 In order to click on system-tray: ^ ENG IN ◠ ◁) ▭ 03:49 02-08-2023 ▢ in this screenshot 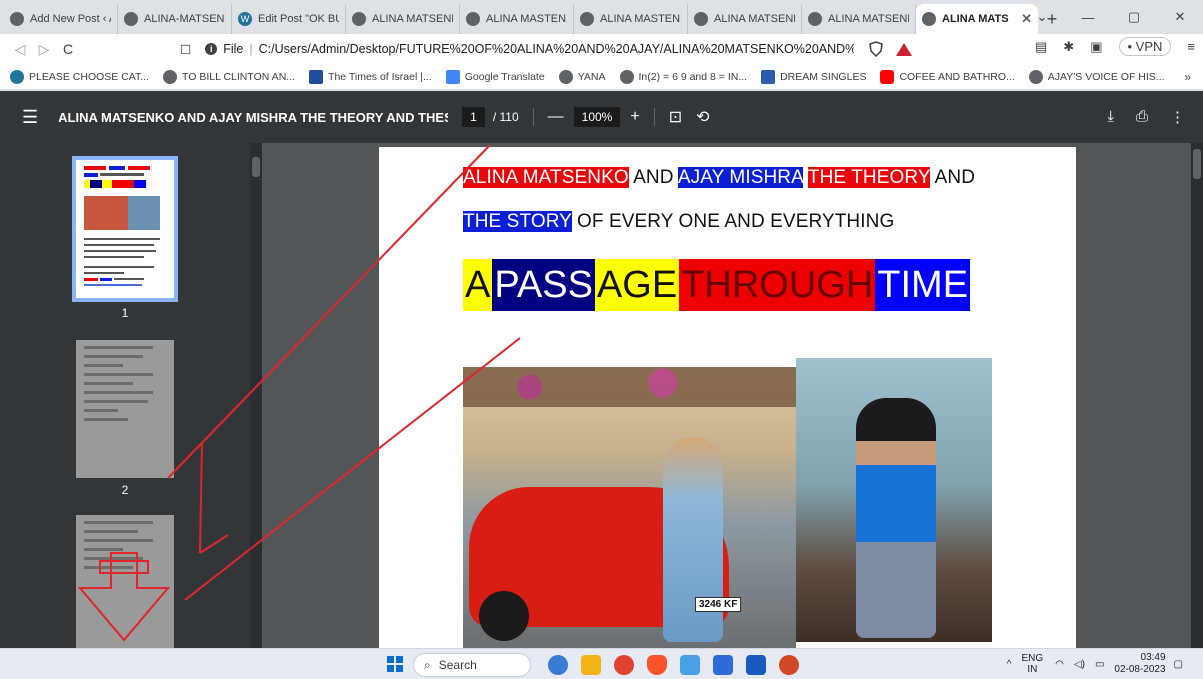, I will do `click(1100, 664)`.